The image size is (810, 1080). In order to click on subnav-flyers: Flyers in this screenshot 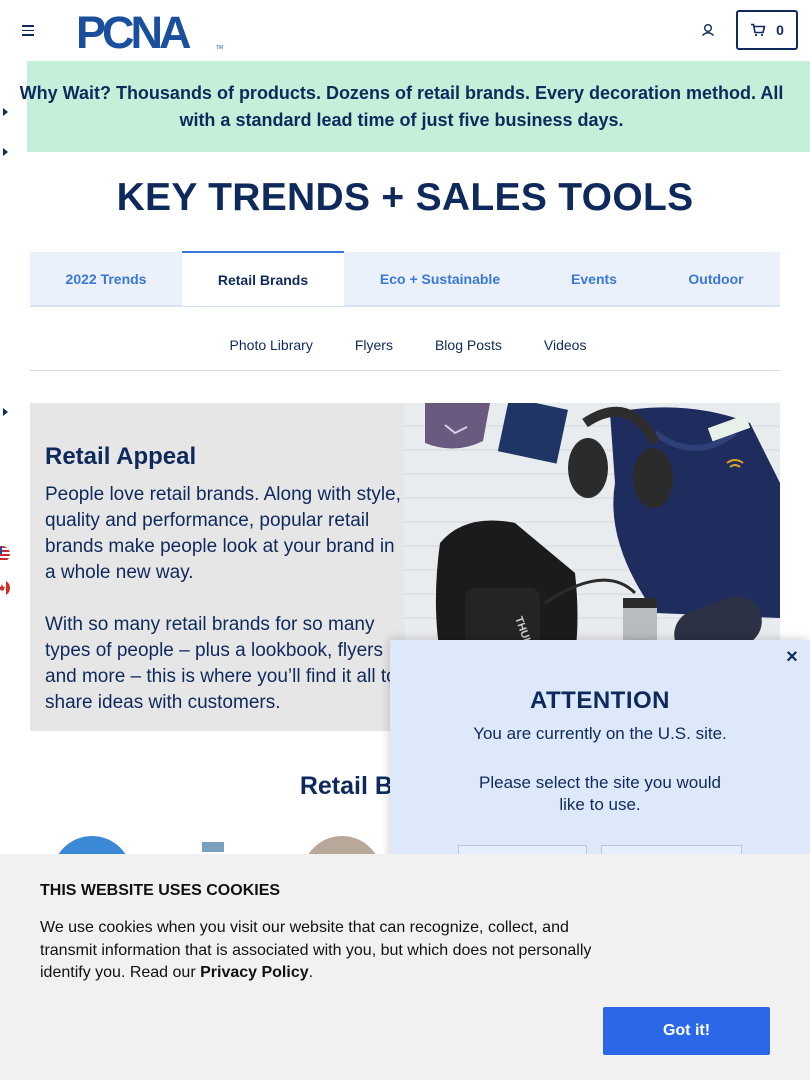, I will do `click(374, 347)`.